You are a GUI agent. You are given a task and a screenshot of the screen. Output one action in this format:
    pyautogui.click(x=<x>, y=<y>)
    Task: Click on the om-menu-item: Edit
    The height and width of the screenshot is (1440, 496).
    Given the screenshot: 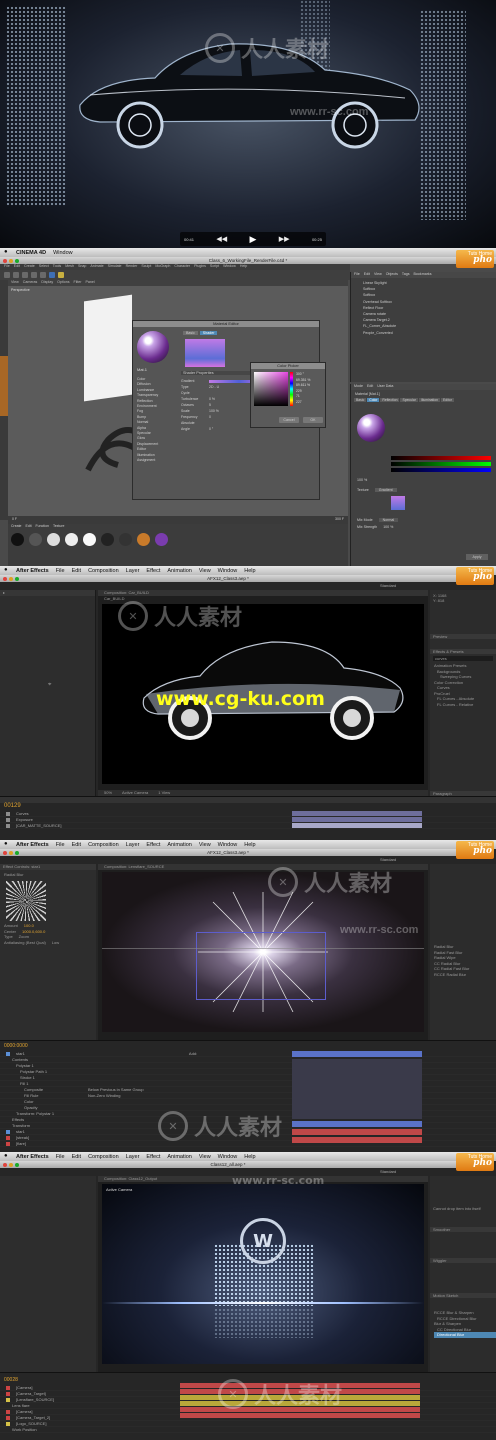 What is the action you would take?
    pyautogui.click(x=367, y=275)
    